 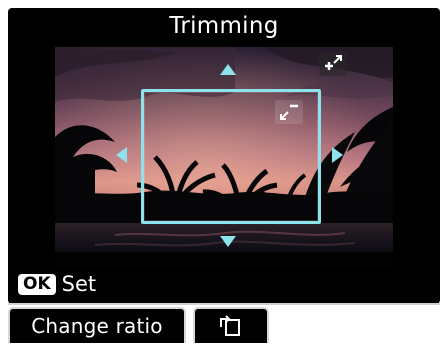 I want to click on zoom-in-glyph, so click(x=333, y=62).